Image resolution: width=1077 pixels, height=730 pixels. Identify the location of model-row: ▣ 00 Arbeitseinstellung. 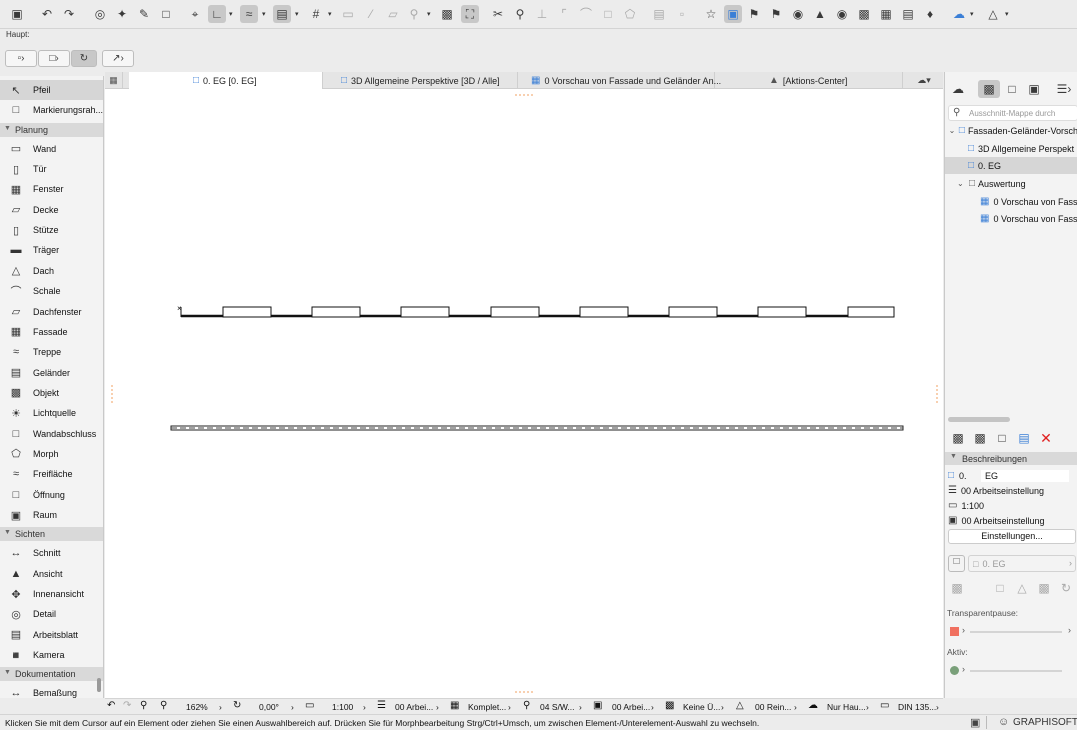
(1012, 520).